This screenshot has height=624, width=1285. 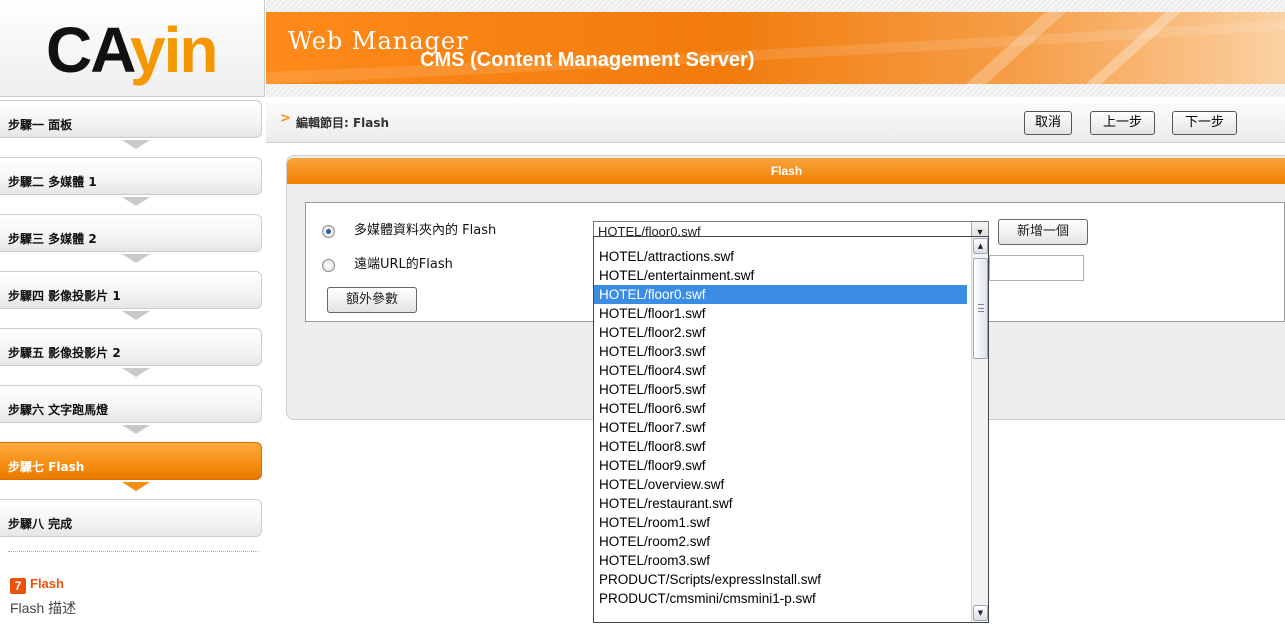 I want to click on cancel-button: 取消, so click(x=1048, y=123).